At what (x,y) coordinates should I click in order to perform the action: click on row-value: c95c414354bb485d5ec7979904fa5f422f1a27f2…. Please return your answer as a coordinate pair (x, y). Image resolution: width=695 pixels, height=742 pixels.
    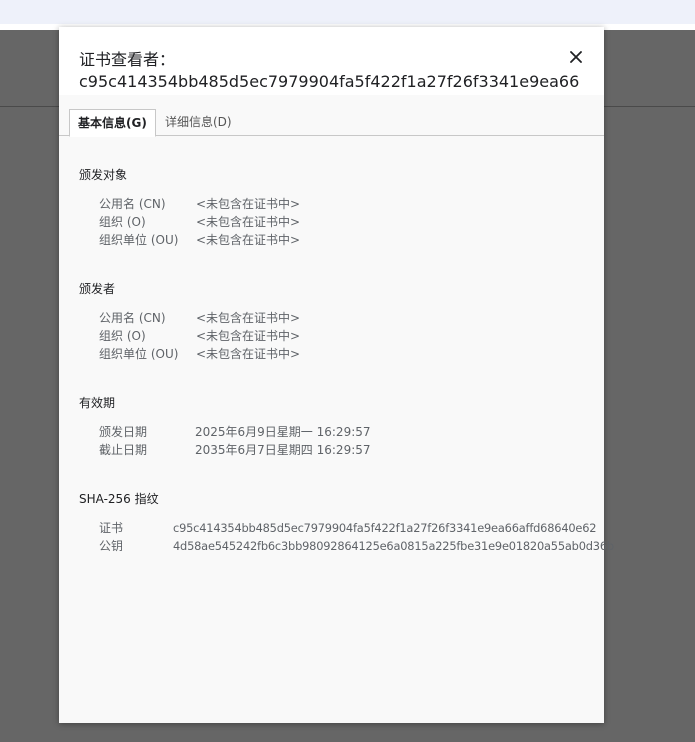
    Looking at the image, I should click on (385, 528).